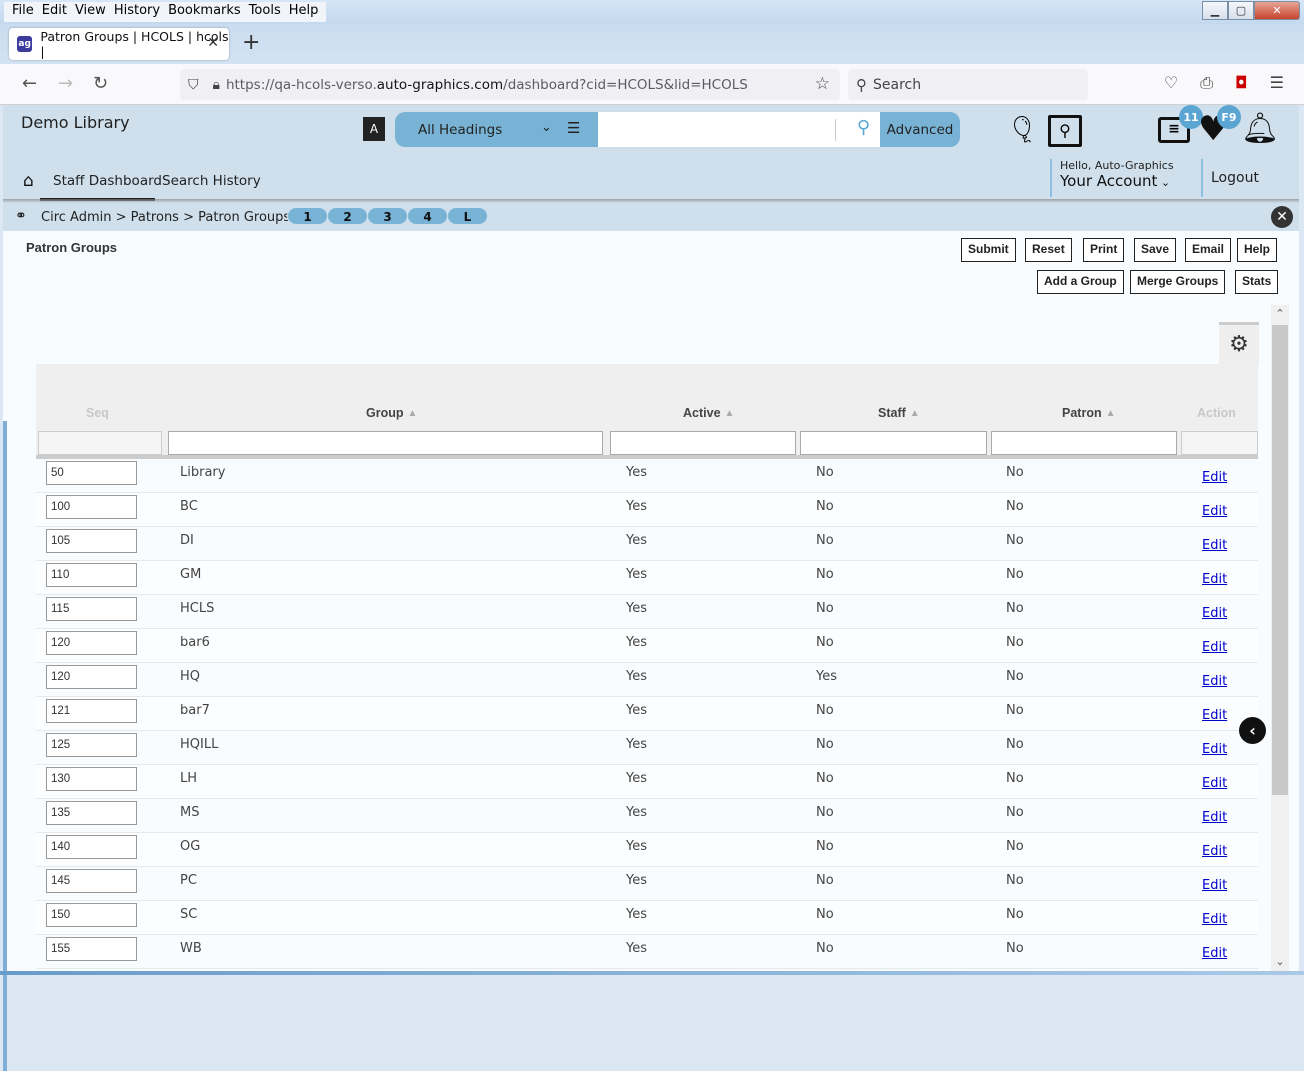 The image size is (1304, 1071). Describe the element at coordinates (708, 413) in the screenshot. I see `column-header-active: Active ▲` at that location.